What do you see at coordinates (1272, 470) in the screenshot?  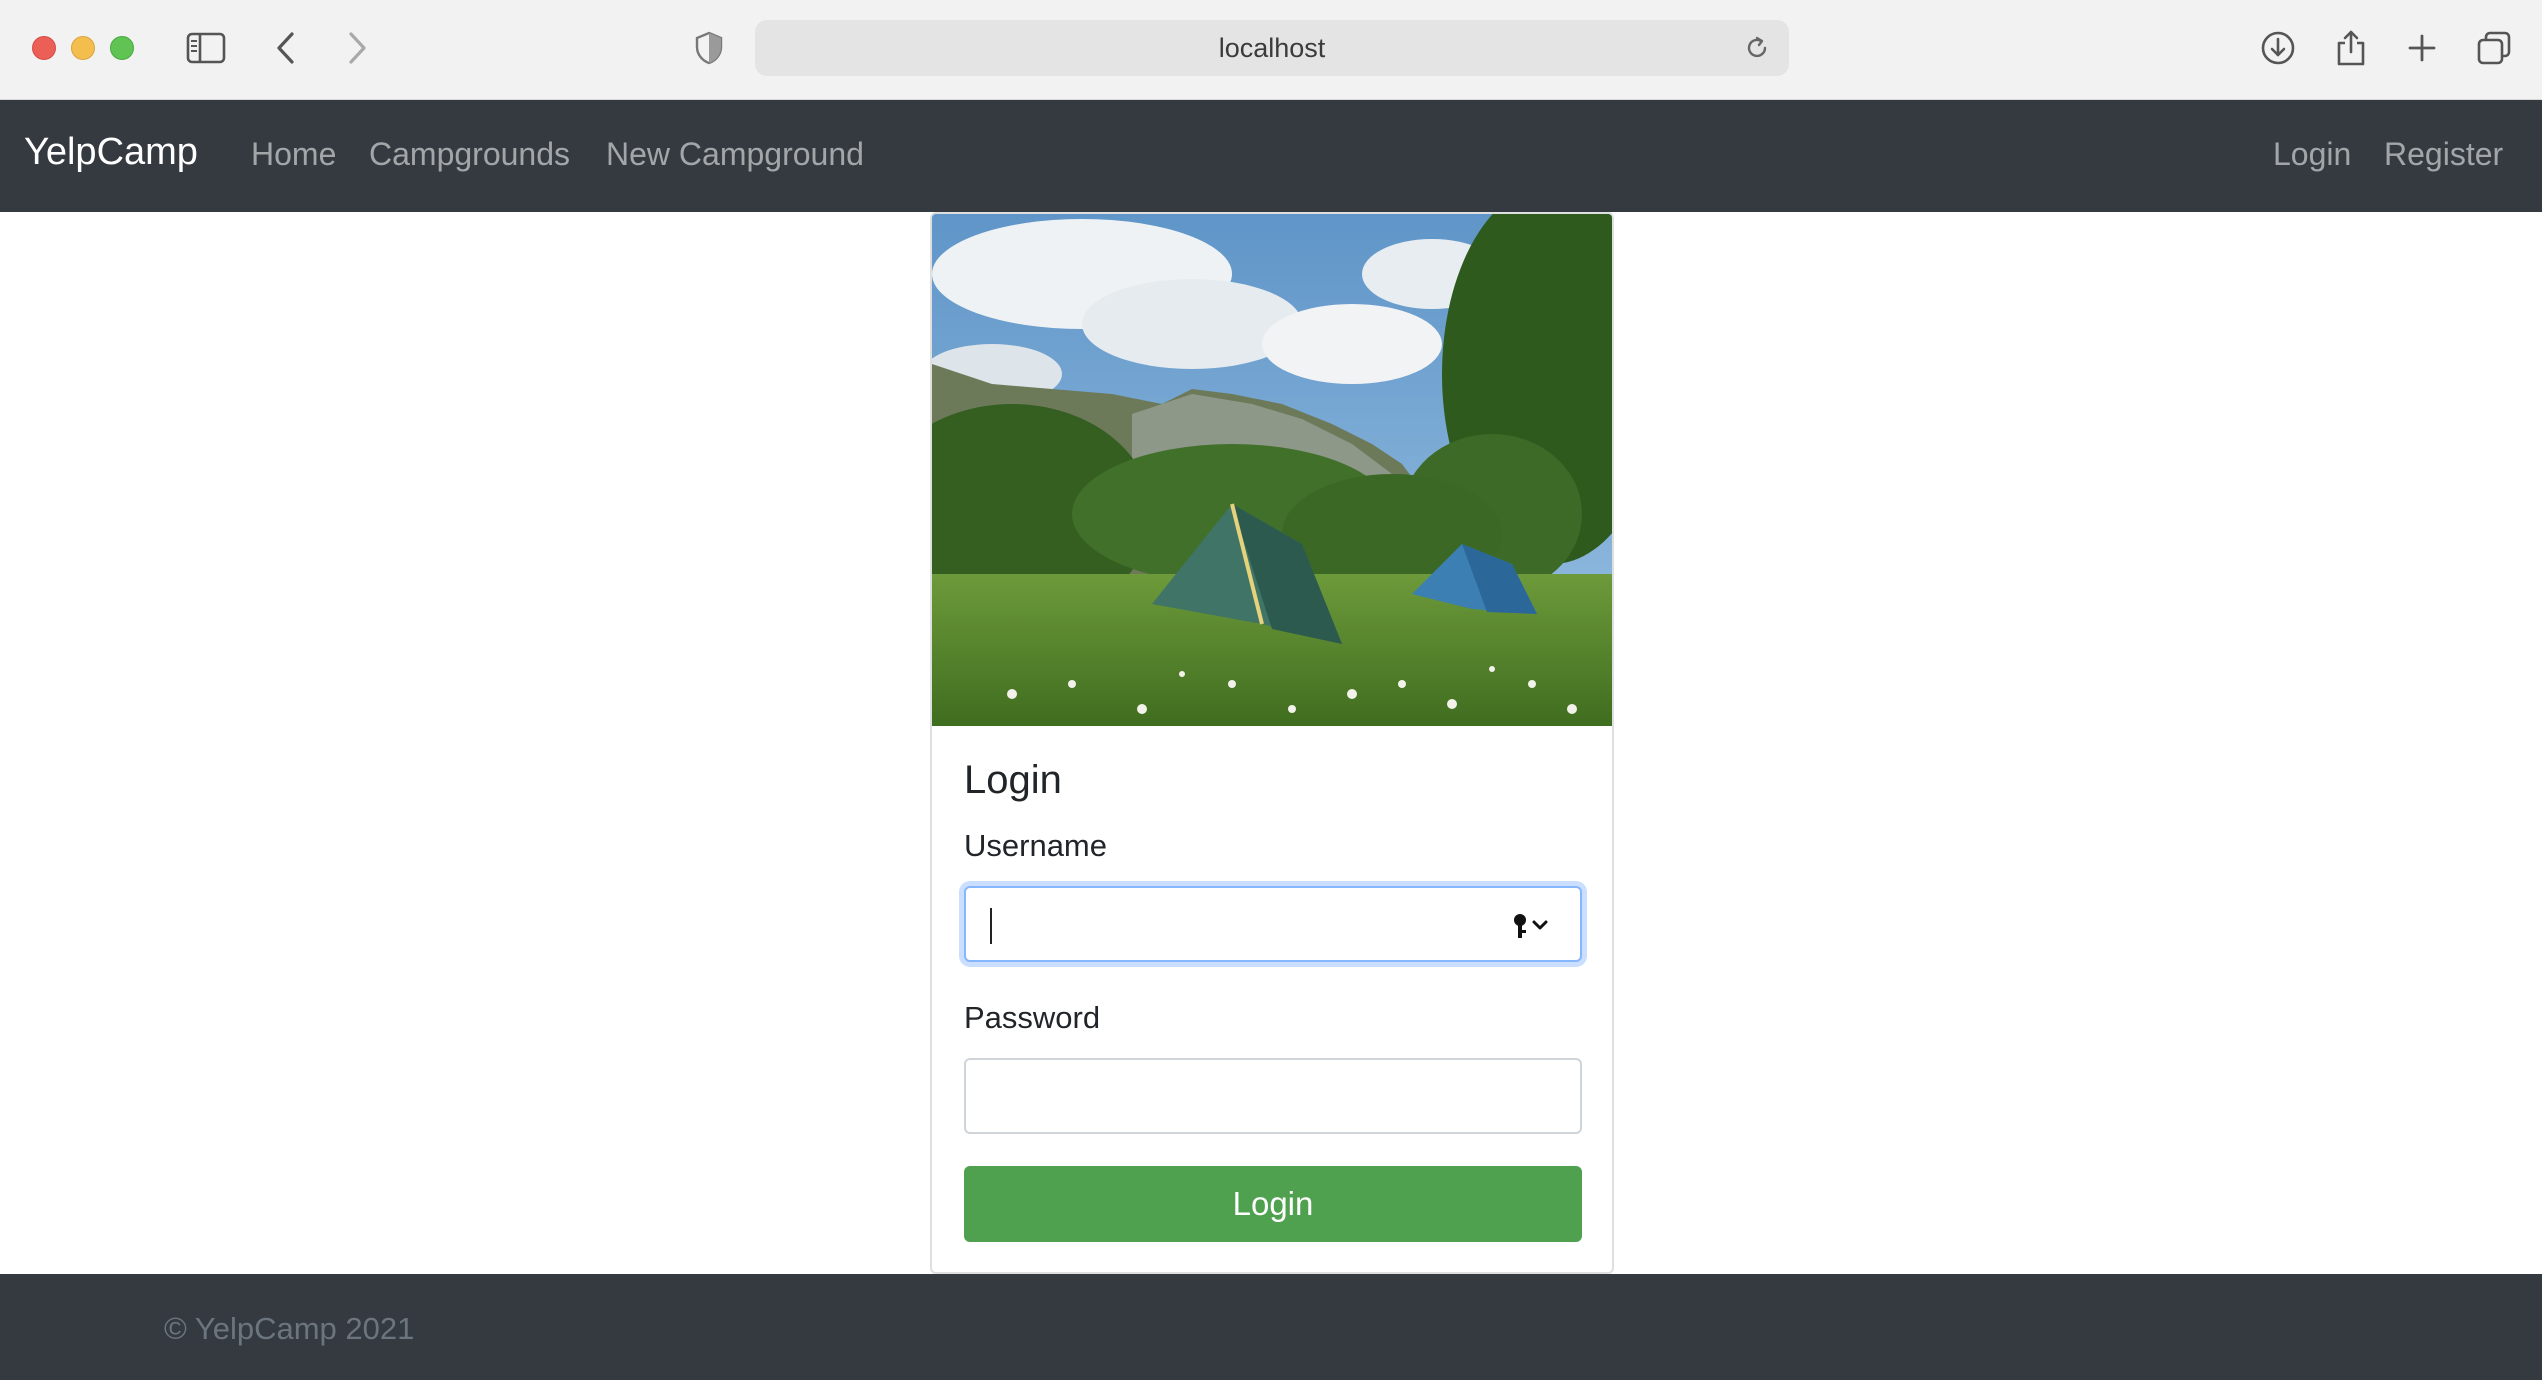 I see `campground-image` at bounding box center [1272, 470].